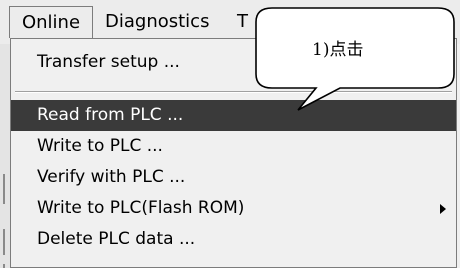 The width and height of the screenshot is (460, 268). I want to click on menu-tools: T, so click(242, 22).